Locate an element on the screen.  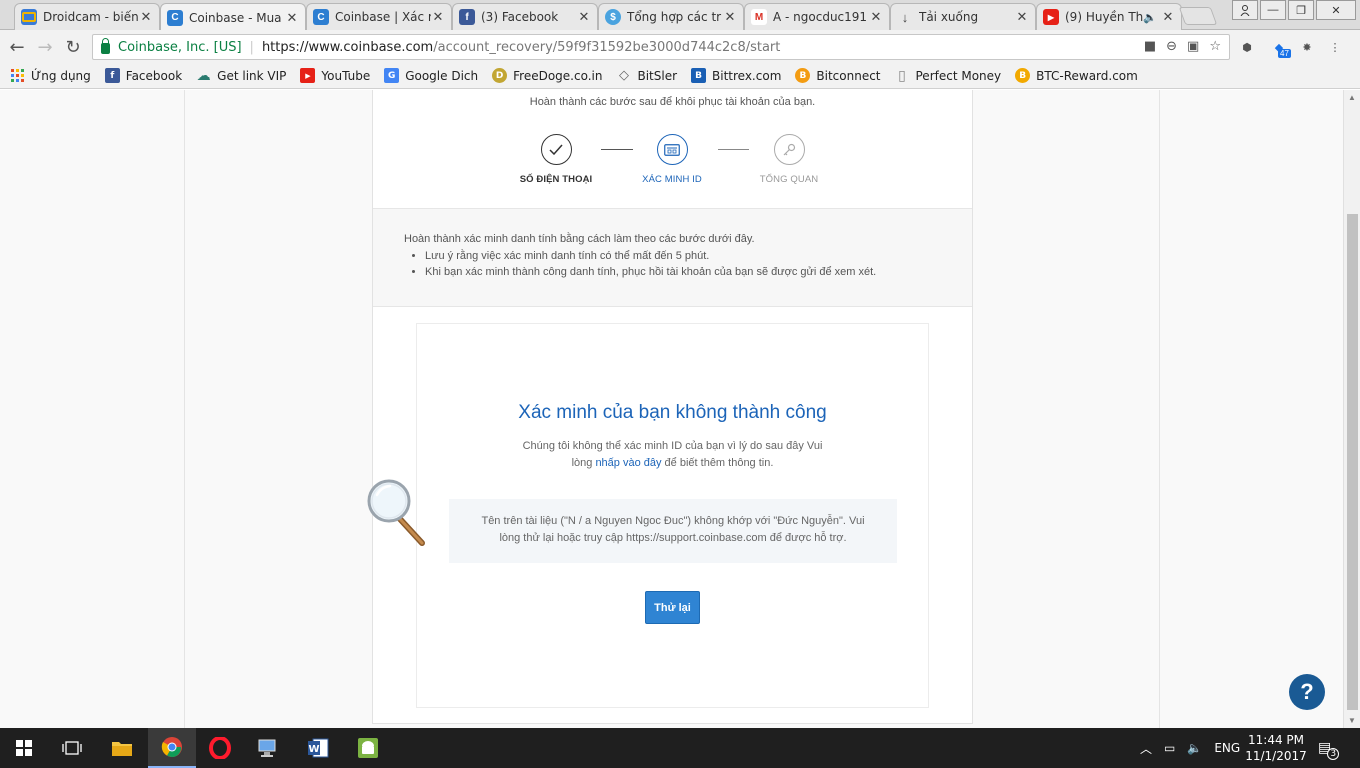
tab-title: Tổng hợp các tr is located at coordinates (674, 17).